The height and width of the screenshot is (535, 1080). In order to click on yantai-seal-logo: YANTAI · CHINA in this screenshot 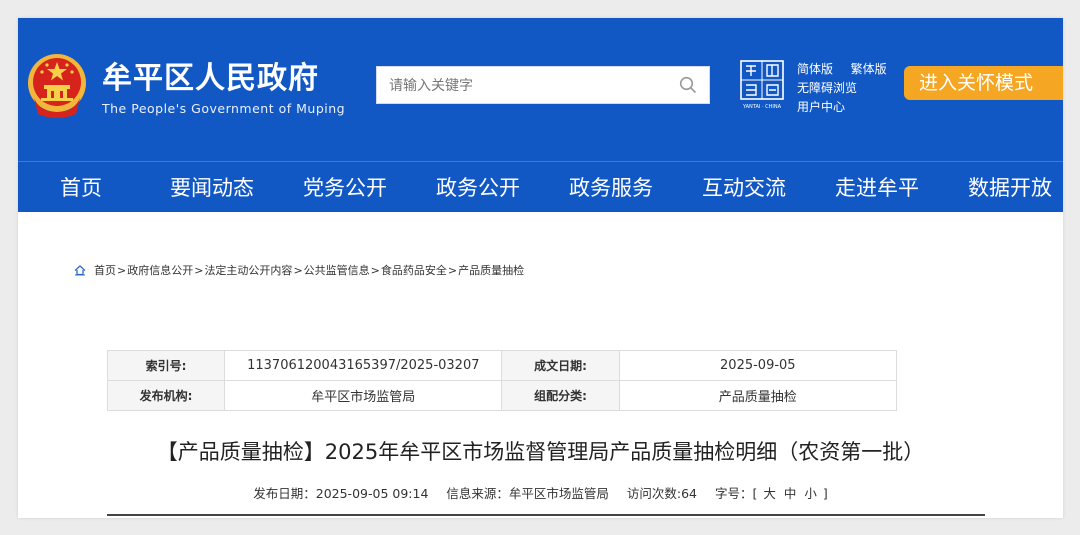, I will do `click(762, 85)`.